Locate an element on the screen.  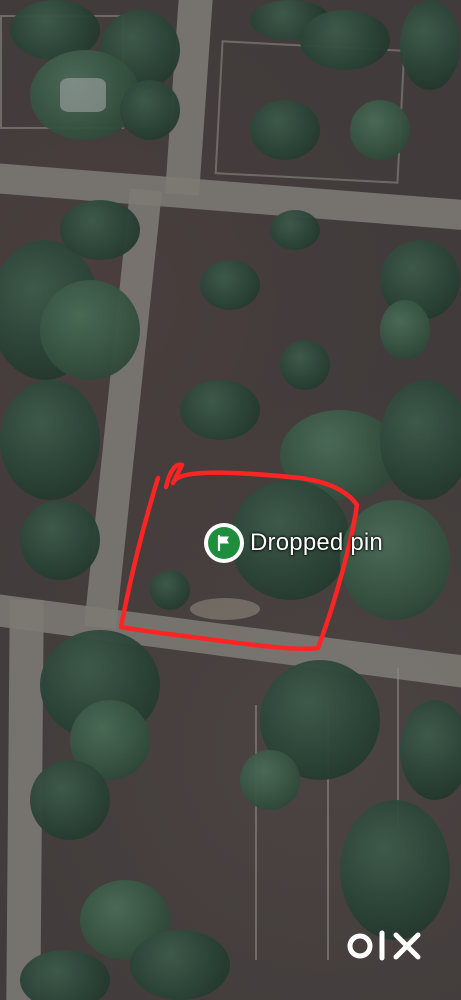
flag-glyph is located at coordinates (223, 543).